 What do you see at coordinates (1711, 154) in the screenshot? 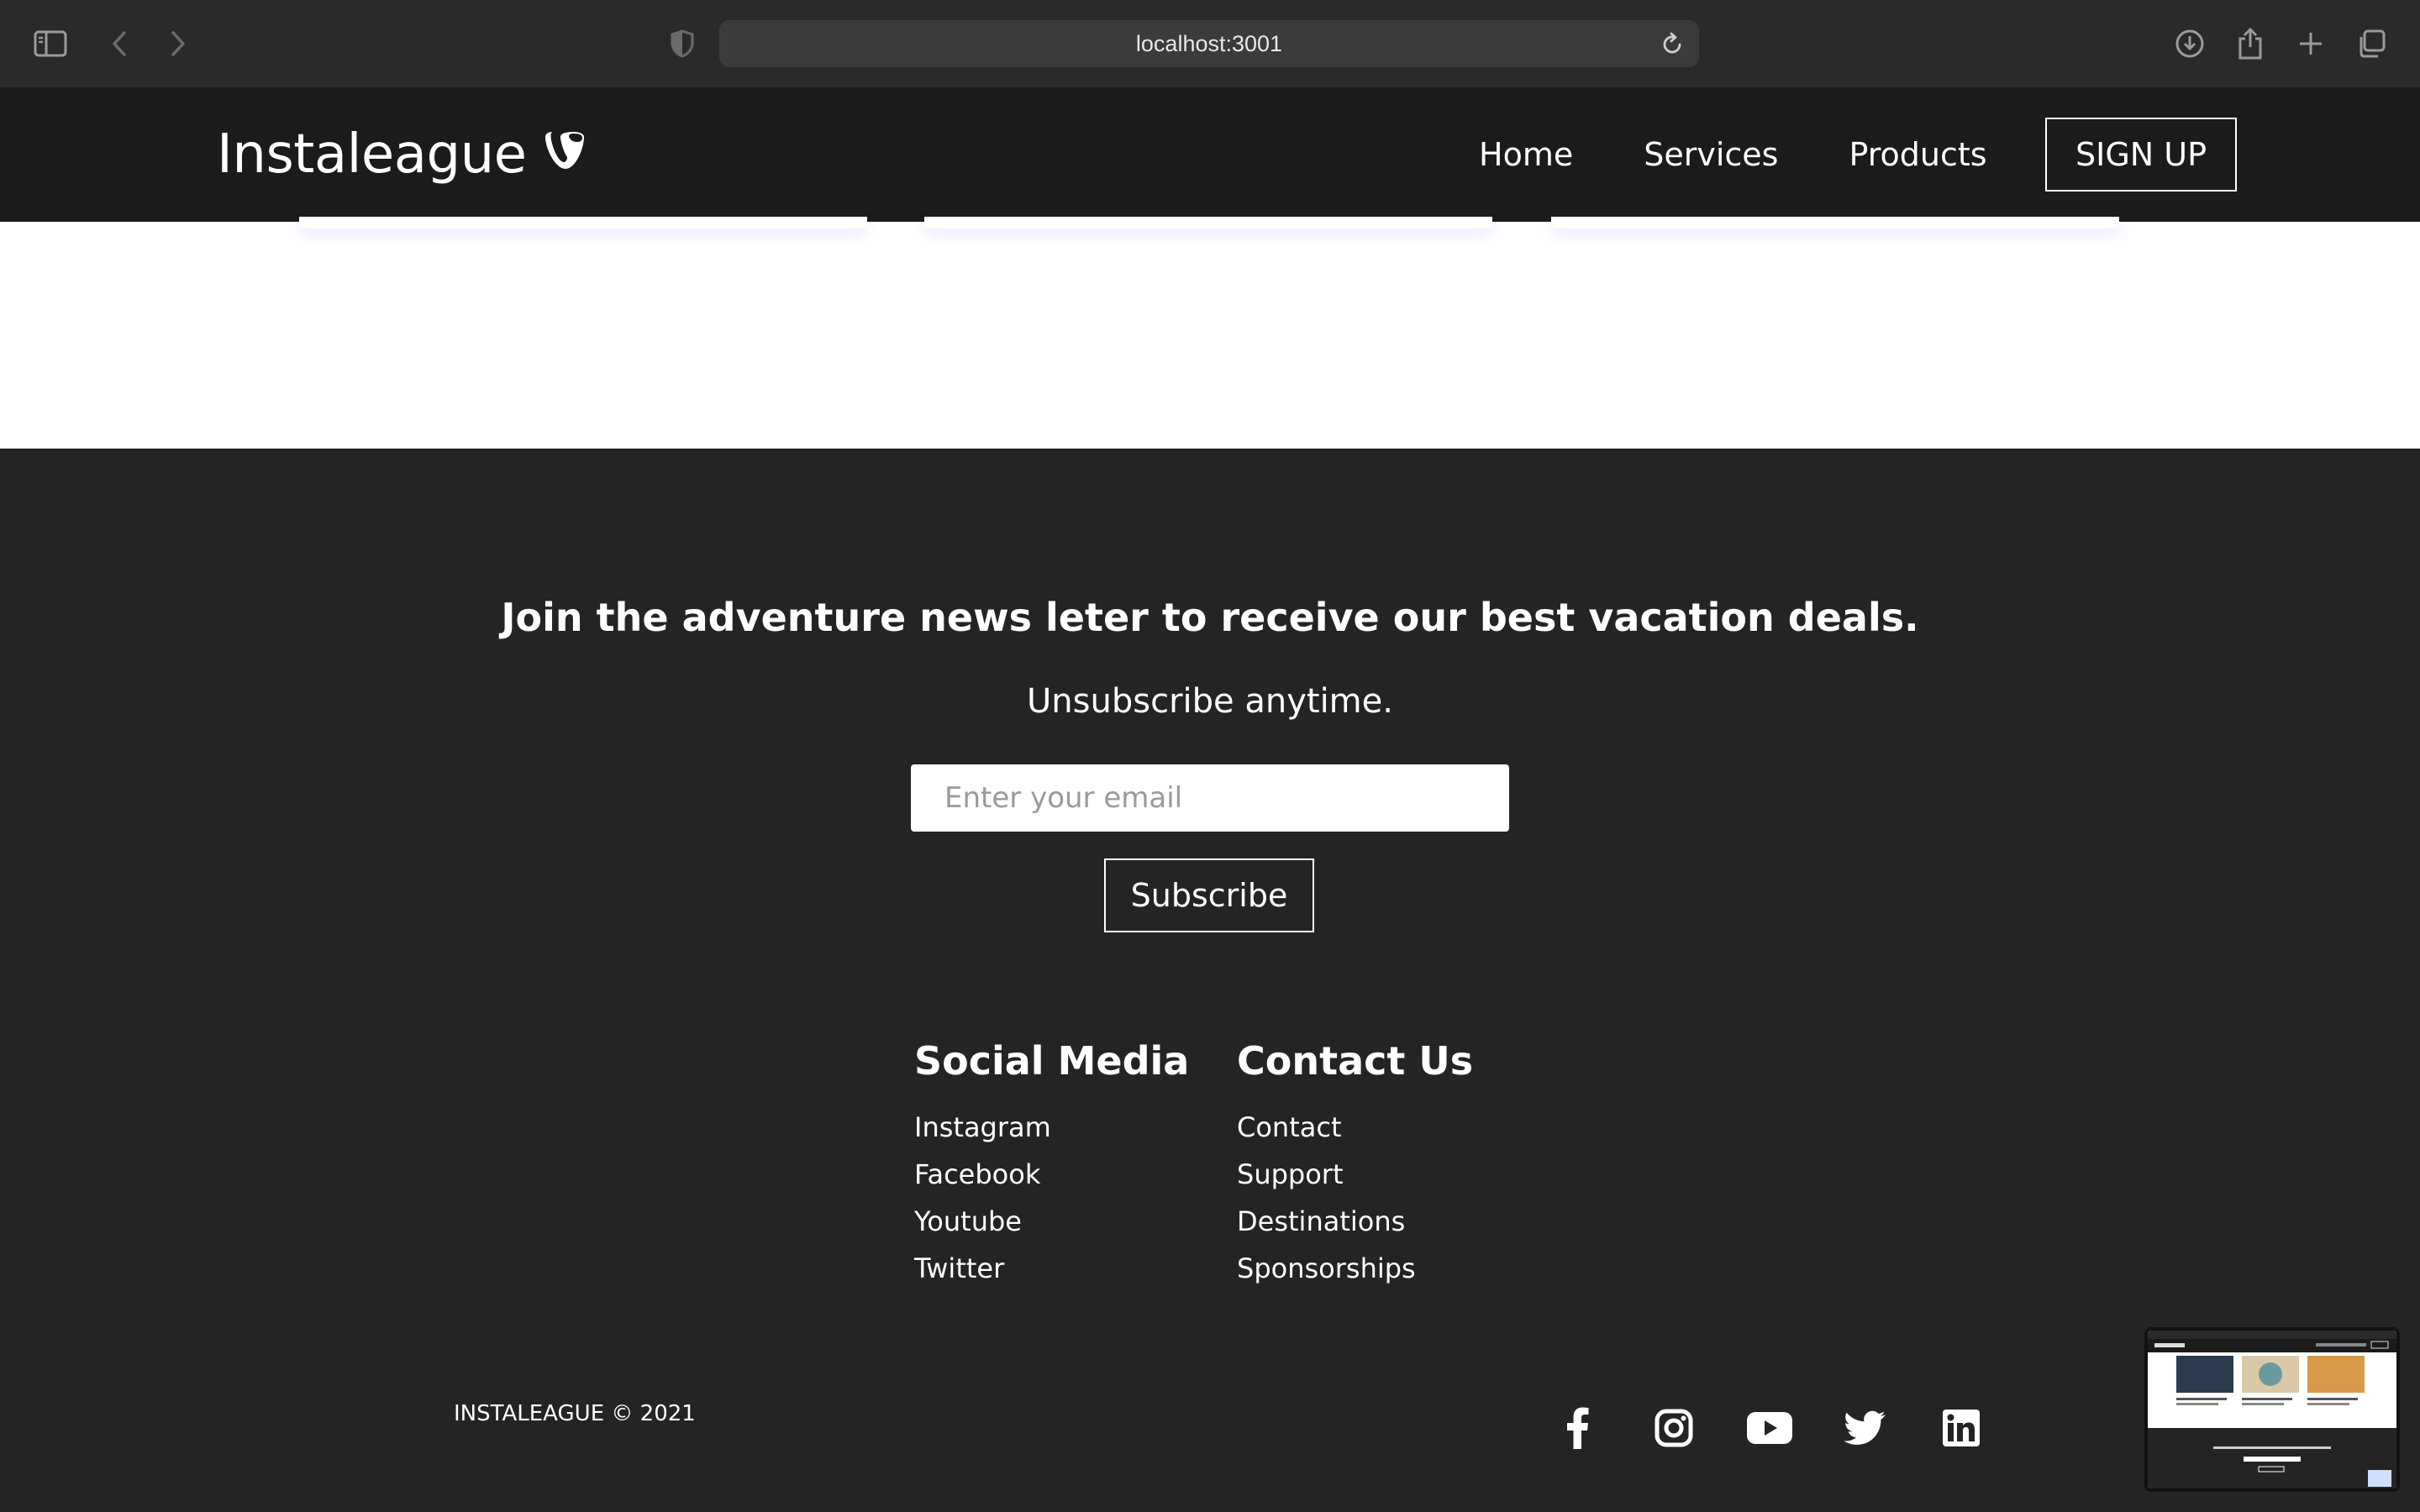
I see `nav-services: Services` at bounding box center [1711, 154].